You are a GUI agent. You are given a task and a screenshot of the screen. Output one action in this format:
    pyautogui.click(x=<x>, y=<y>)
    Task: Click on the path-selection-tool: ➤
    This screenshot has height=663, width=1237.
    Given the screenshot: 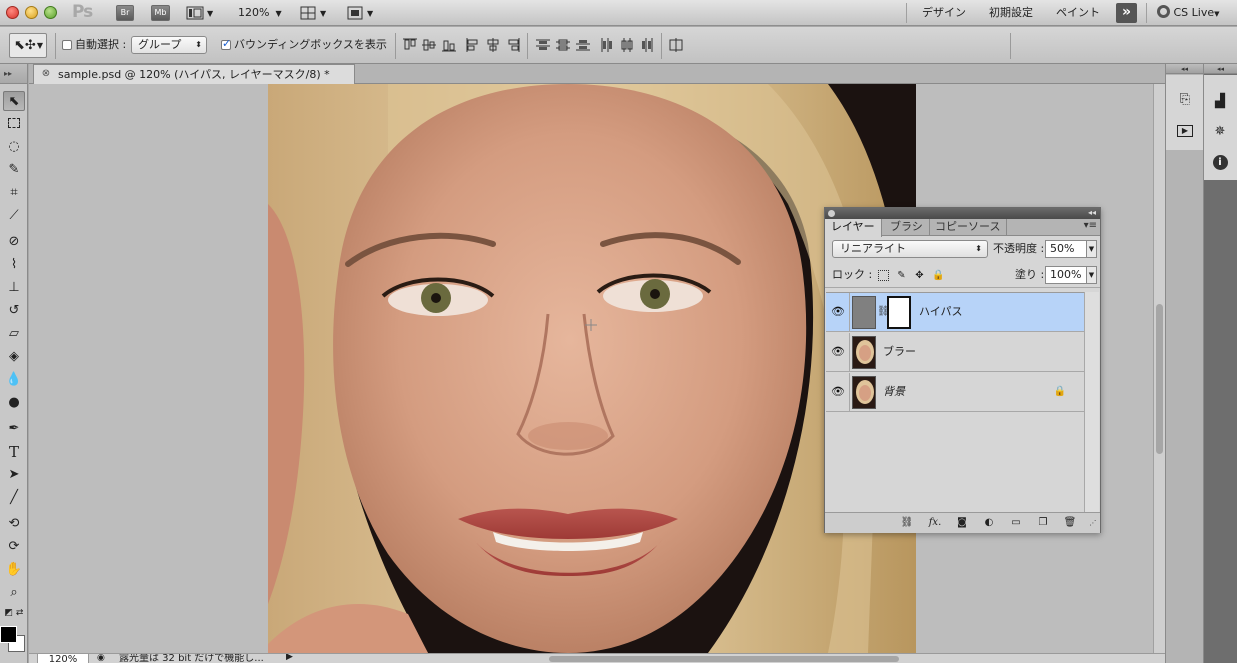 What is the action you would take?
    pyautogui.click(x=14, y=475)
    